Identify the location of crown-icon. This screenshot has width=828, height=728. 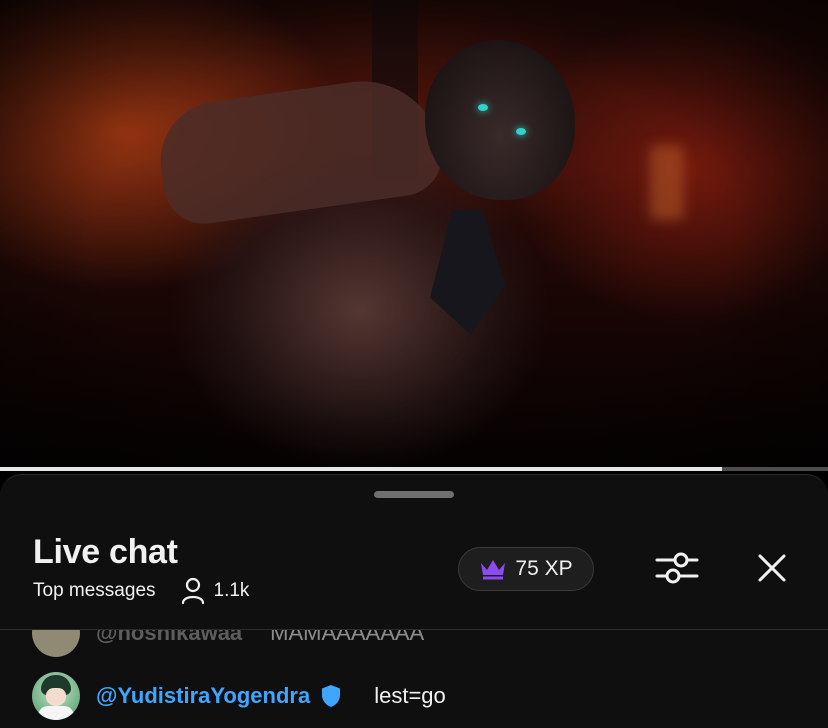
(493, 569).